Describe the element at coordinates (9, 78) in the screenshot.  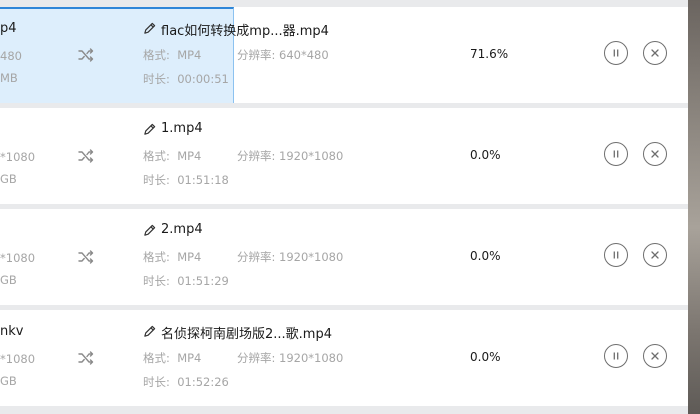
I see `source-size: MB` at that location.